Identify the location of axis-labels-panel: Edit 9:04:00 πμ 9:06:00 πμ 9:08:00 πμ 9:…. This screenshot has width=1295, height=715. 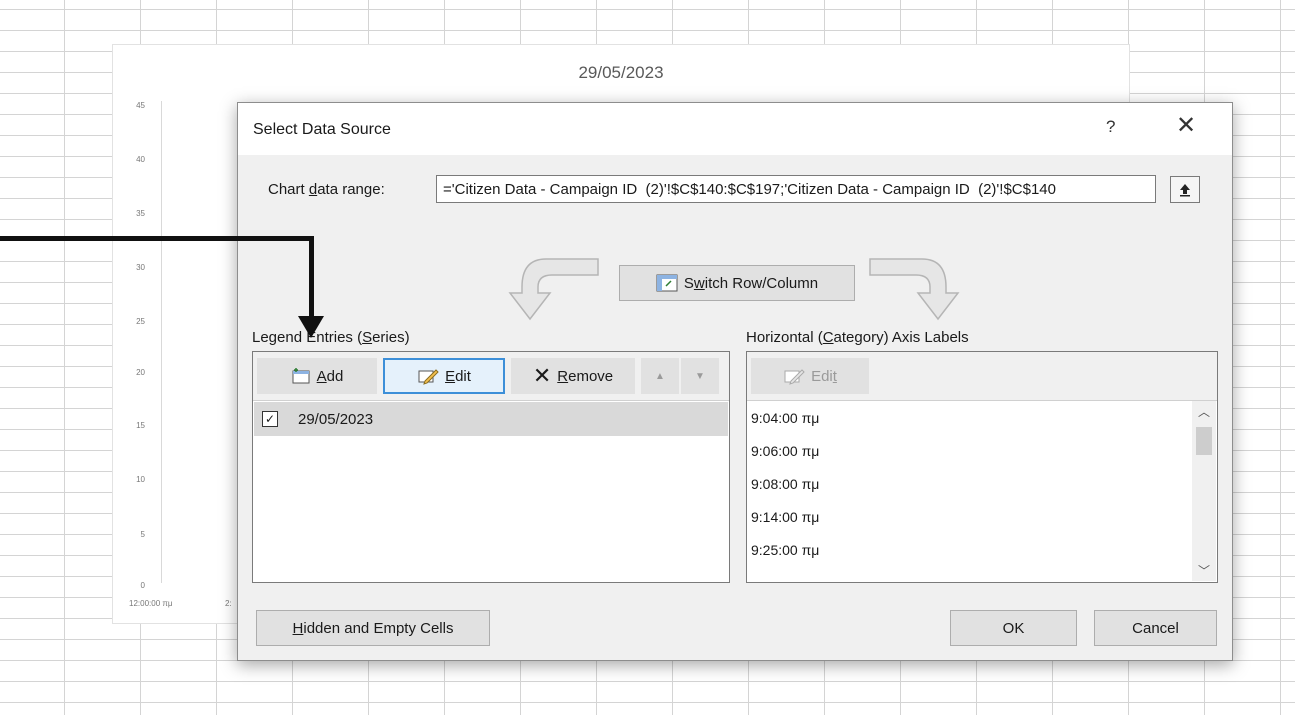
(982, 467).